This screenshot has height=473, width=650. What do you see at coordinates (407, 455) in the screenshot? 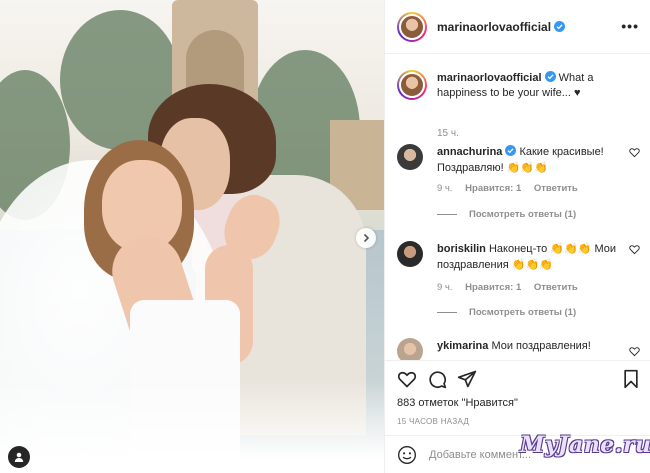
I see `smiley-icon` at bounding box center [407, 455].